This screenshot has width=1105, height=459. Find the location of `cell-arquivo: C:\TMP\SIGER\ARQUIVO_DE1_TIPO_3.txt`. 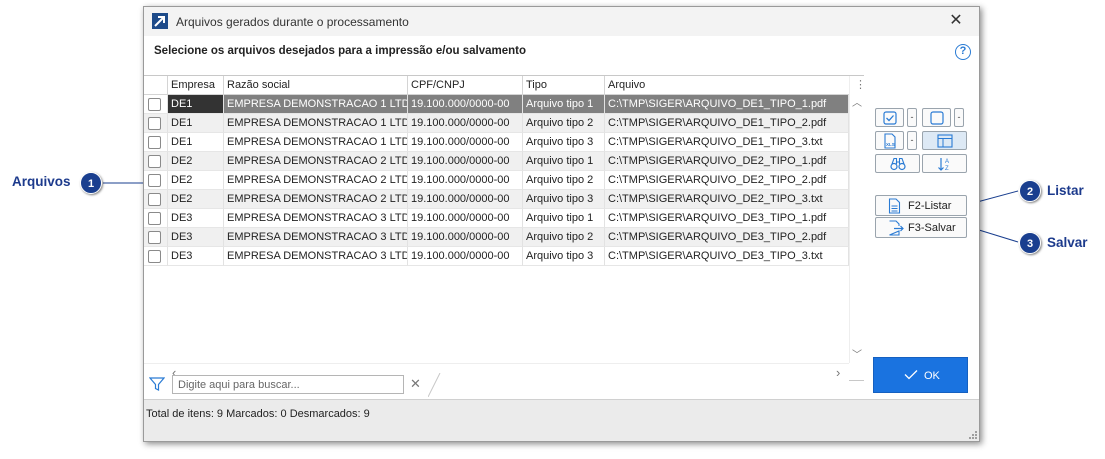

cell-arquivo: C:\TMP\SIGER\ARQUIVO_DE1_TIPO_3.txt is located at coordinates (727, 142).